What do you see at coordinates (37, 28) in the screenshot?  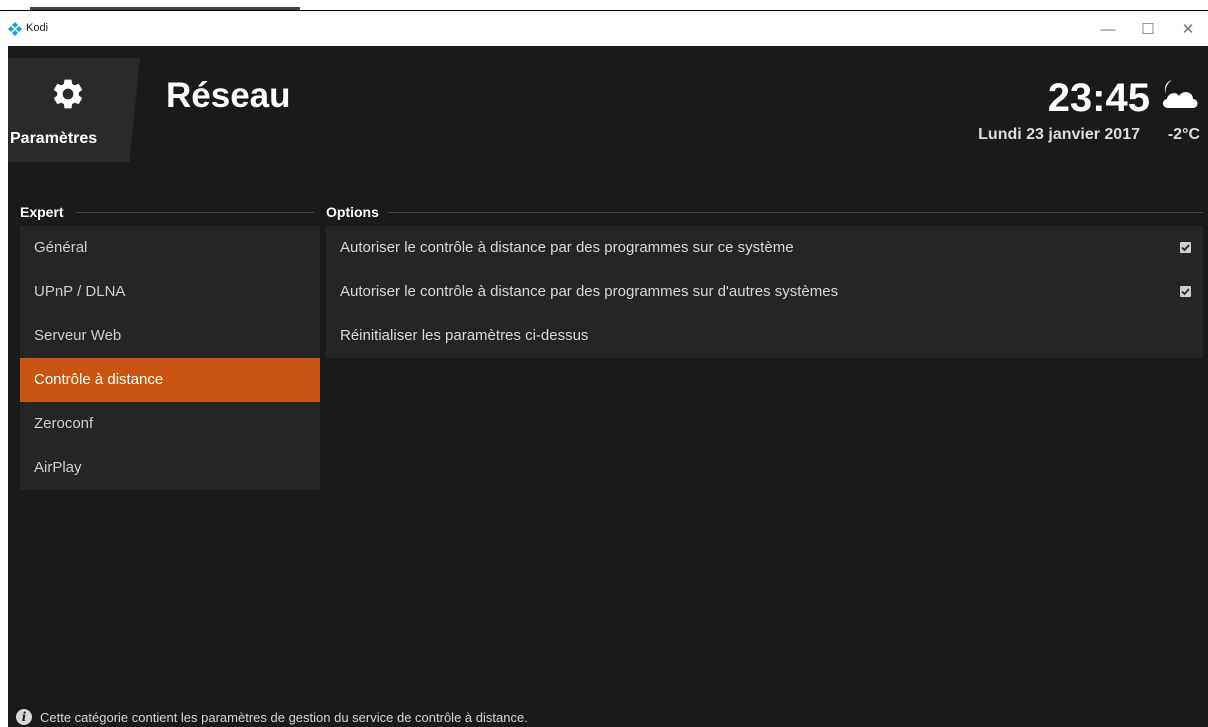 I see `window-title: Kodi` at bounding box center [37, 28].